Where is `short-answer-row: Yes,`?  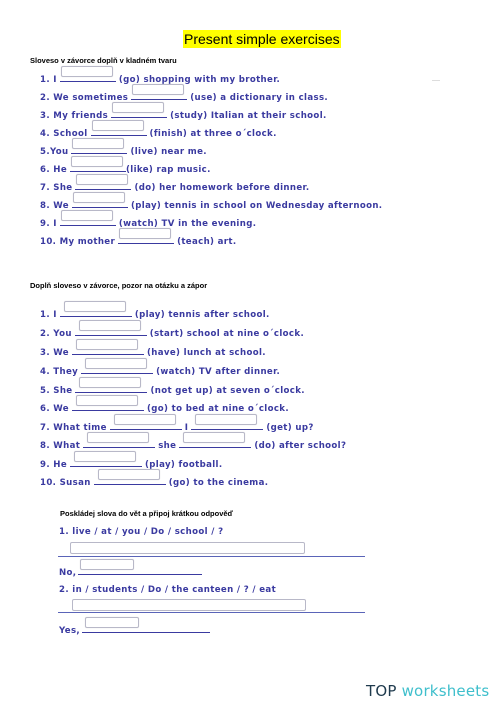 short-answer-row: Yes, is located at coordinates (136, 626).